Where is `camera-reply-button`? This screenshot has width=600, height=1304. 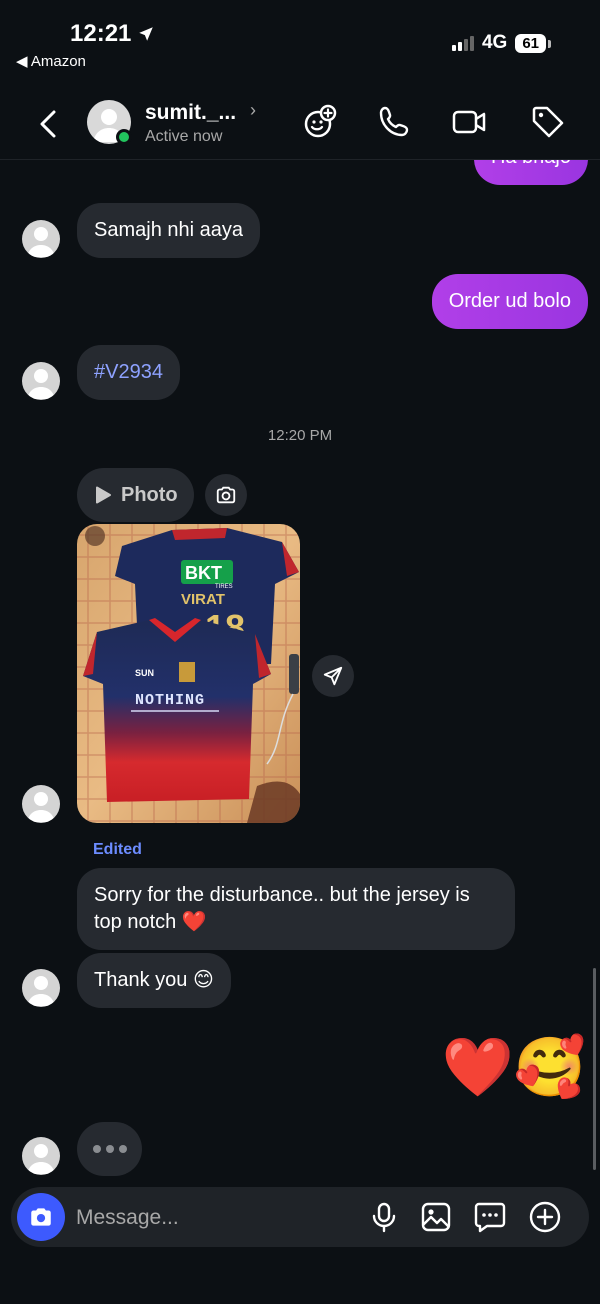 camera-reply-button is located at coordinates (226, 495).